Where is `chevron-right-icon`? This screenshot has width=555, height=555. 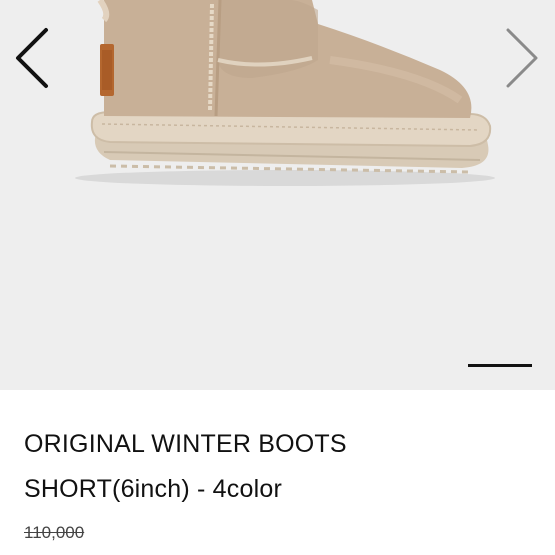
chevron-right-icon is located at coordinates (522, 58).